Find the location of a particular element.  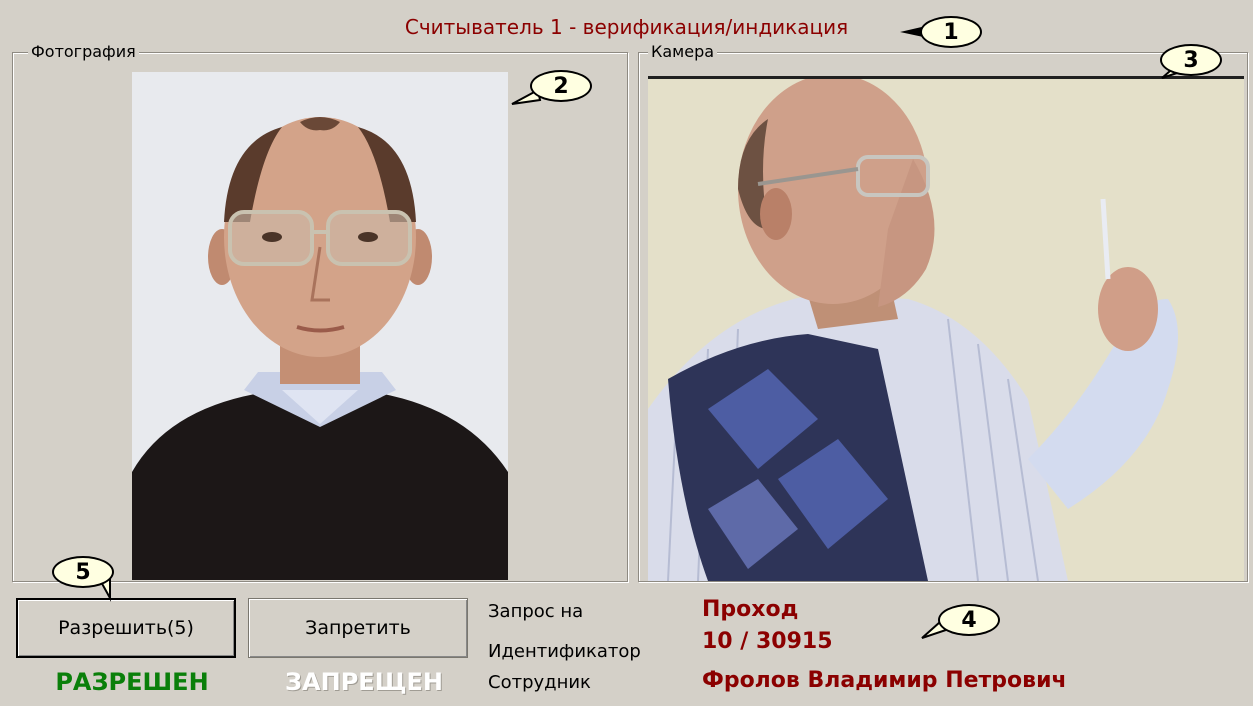

callout-1: 1 is located at coordinates (951, 32).